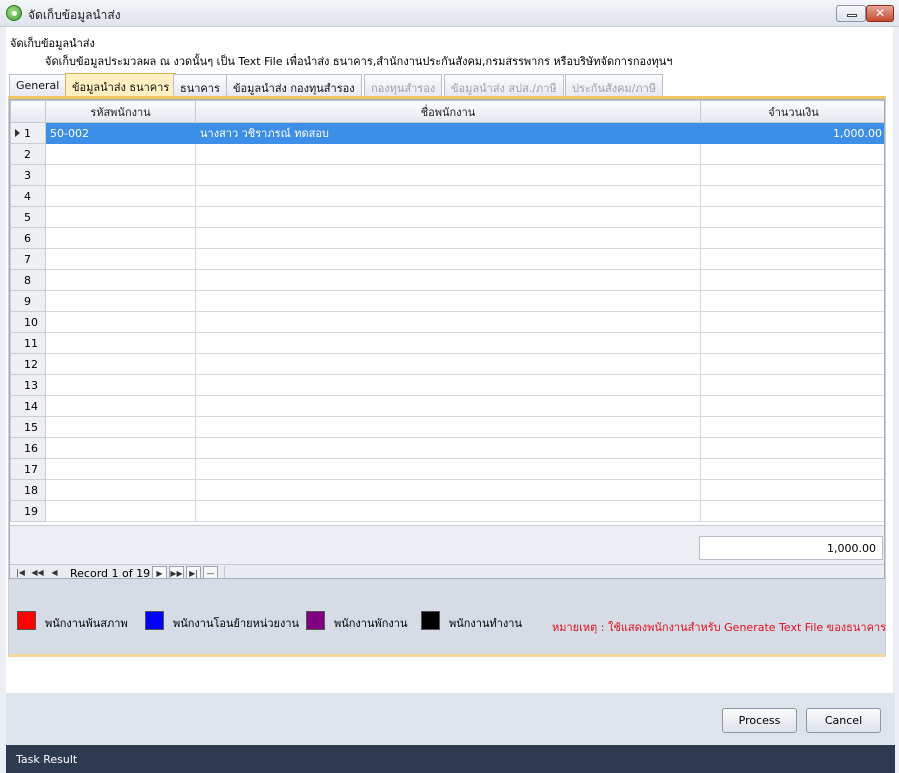  What do you see at coordinates (294, 85) in the screenshot?
I see `tab-provident-fund-export-data: ข้อมูลนำส่ง กองทุนสำรอง` at bounding box center [294, 85].